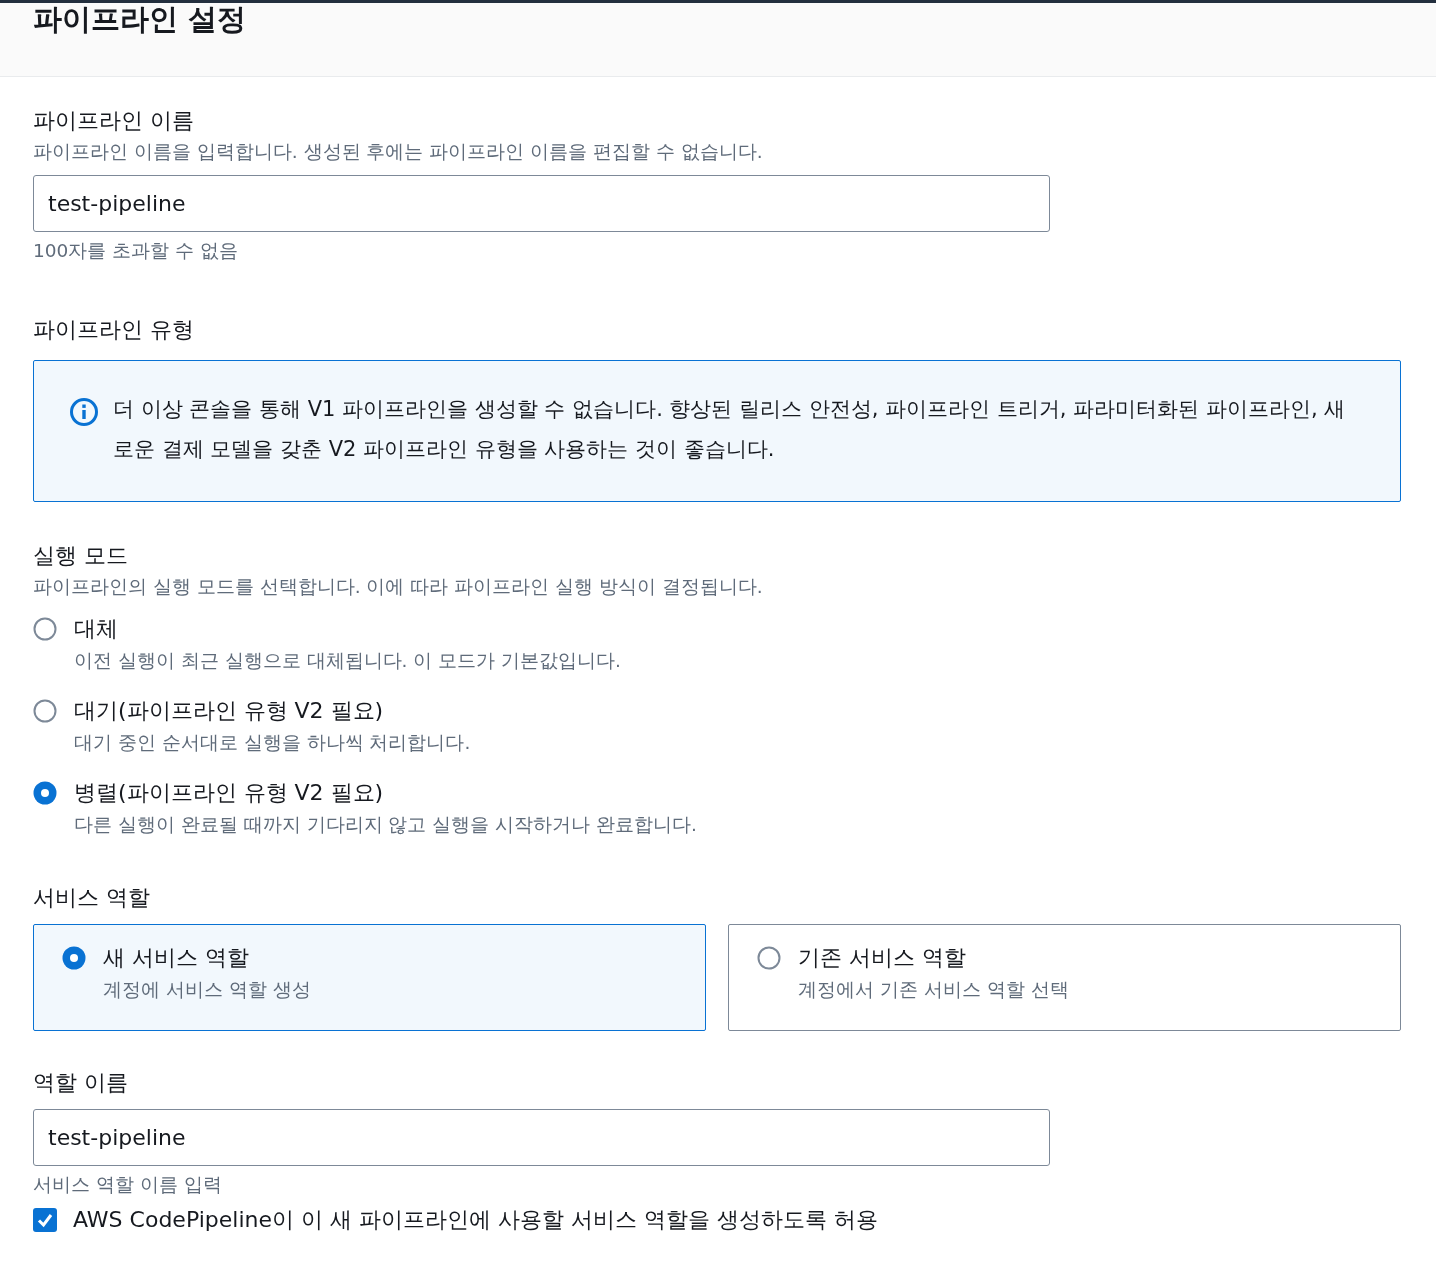 The image size is (1436, 1274). What do you see at coordinates (92, 898) in the screenshot?
I see `field-label: 서비스 역할` at bounding box center [92, 898].